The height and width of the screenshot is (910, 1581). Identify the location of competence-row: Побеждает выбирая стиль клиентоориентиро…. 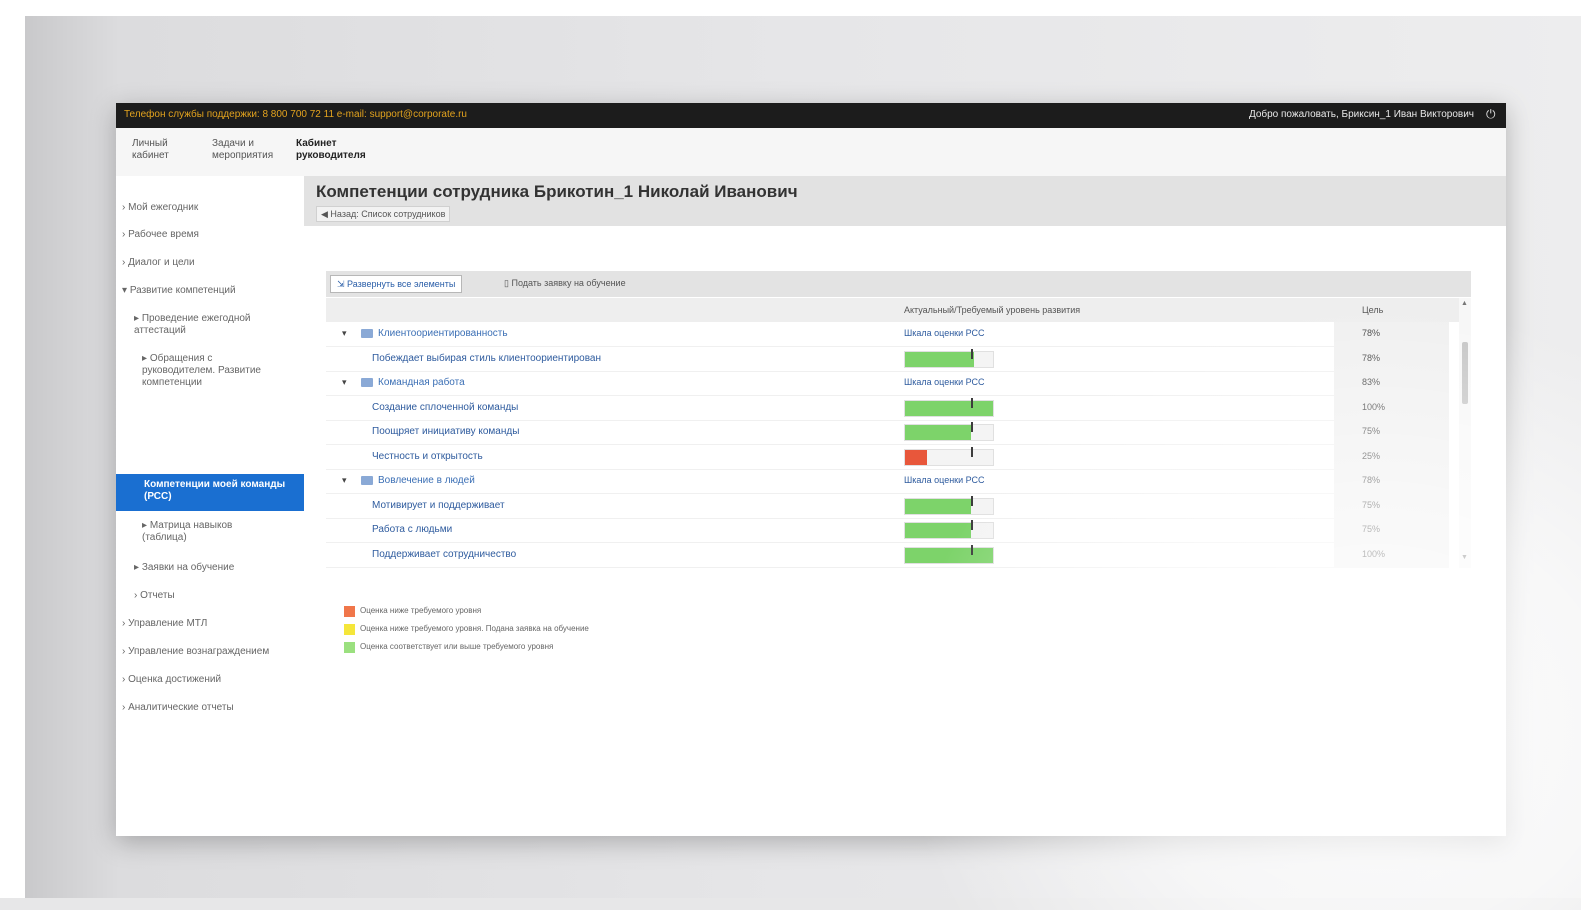
(886, 359).